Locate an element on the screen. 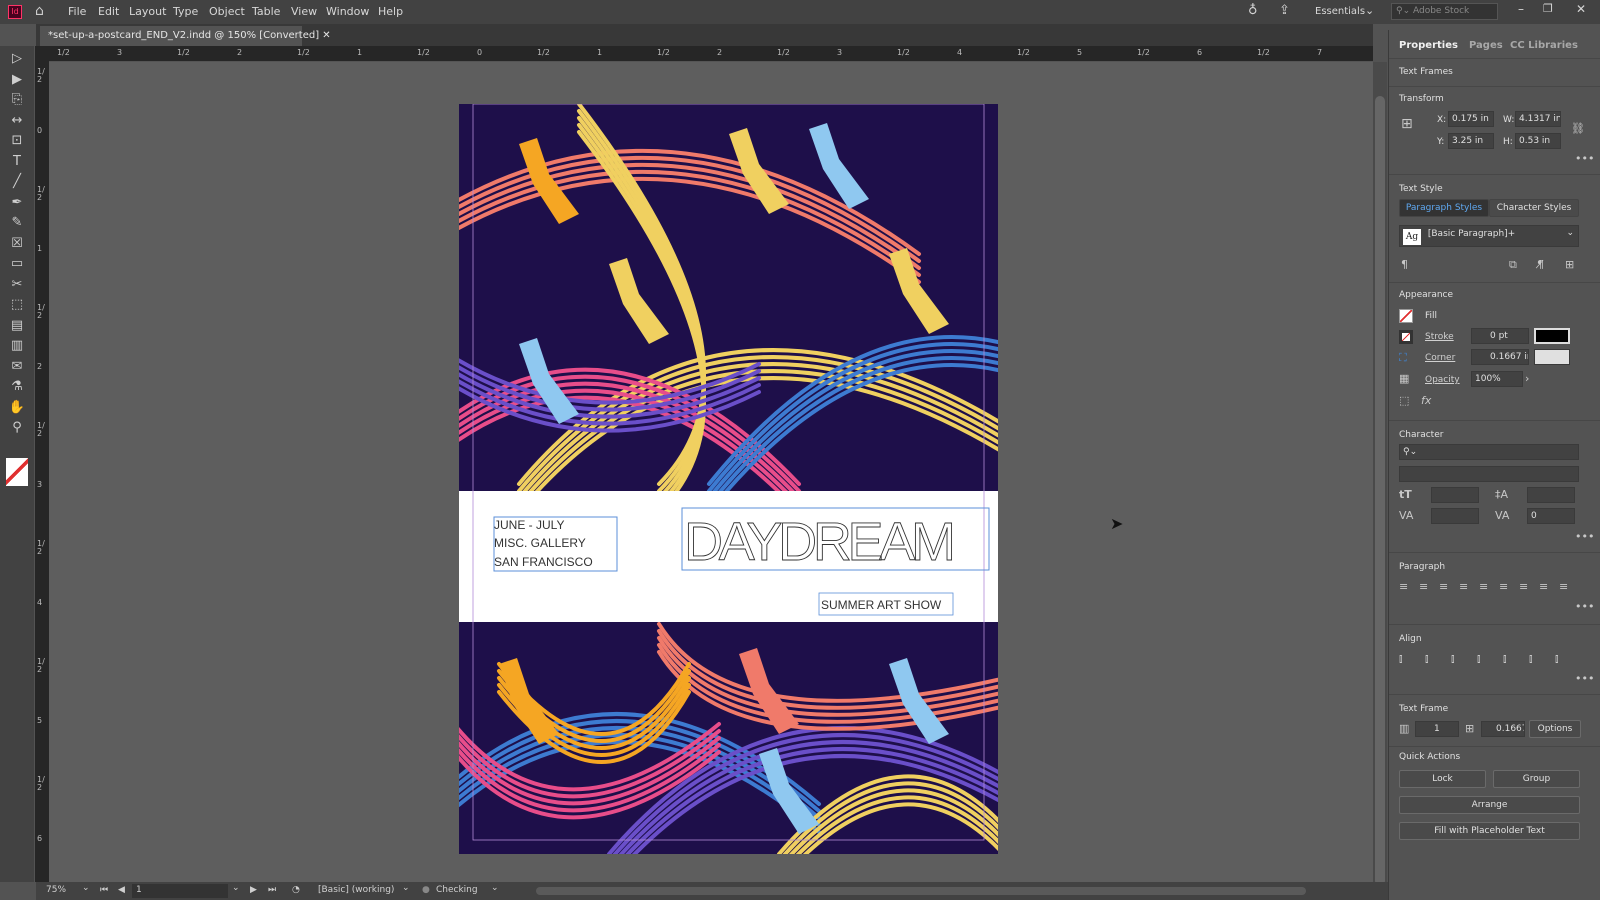 The height and width of the screenshot is (900, 1600). paragraph-align-0-icon: ≡ is located at coordinates (1403, 586).